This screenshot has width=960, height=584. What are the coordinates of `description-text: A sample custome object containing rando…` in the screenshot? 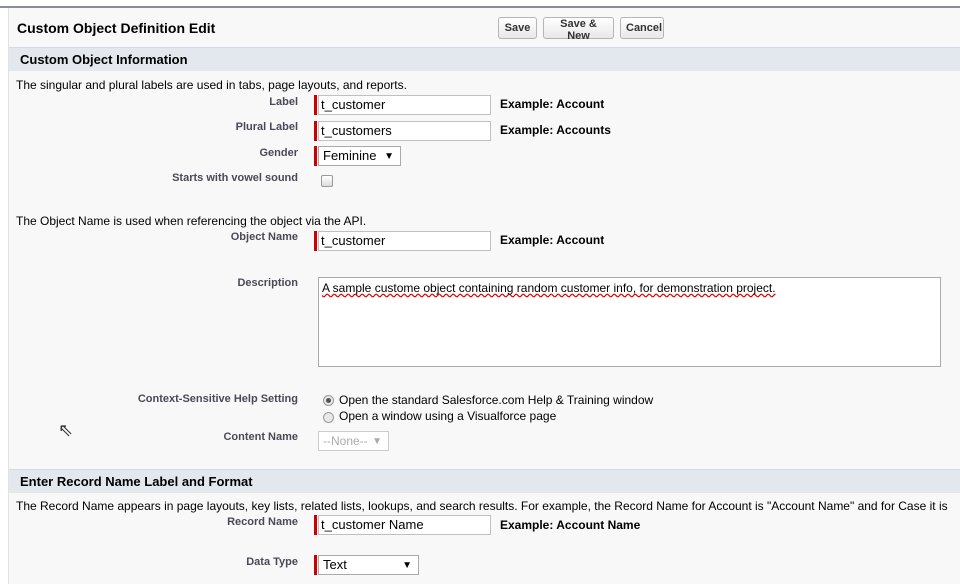 It's located at (549, 288).